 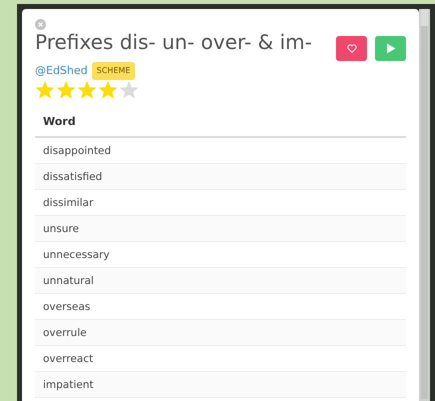 I want to click on scheme-tag: SCHEME, so click(x=114, y=71).